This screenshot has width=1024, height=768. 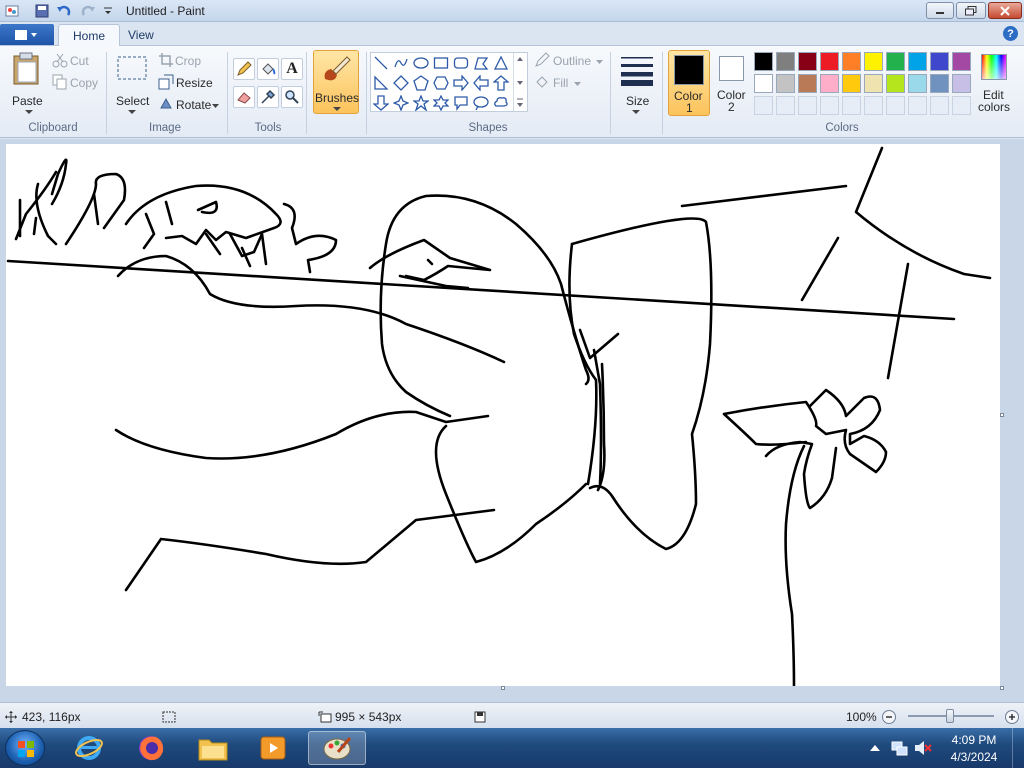 I want to click on rotate-button: Rotate, so click(x=189, y=105).